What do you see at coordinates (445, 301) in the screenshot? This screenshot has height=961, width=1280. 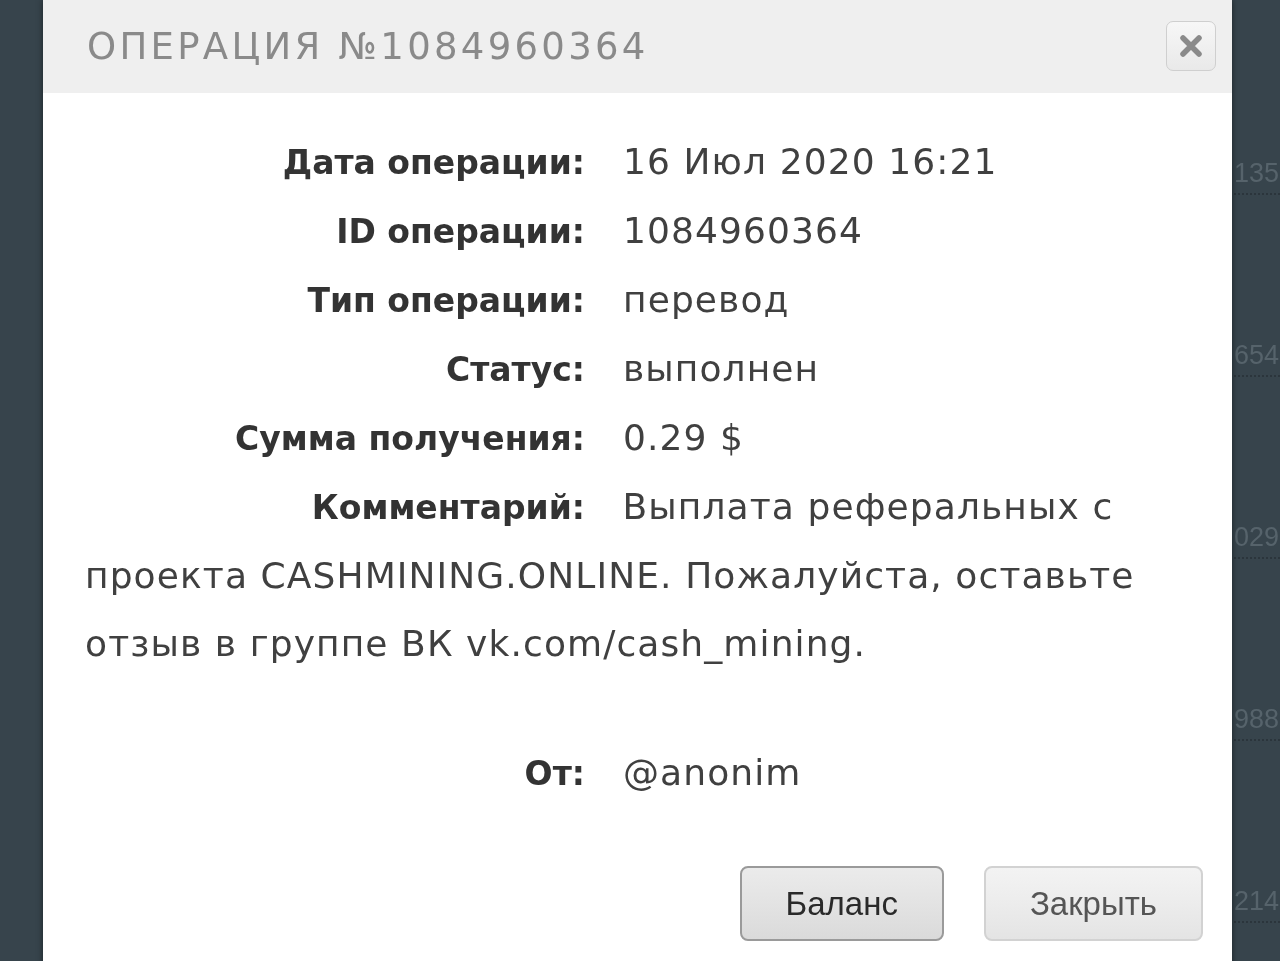 I see `detail-label: Тип операции:` at bounding box center [445, 301].